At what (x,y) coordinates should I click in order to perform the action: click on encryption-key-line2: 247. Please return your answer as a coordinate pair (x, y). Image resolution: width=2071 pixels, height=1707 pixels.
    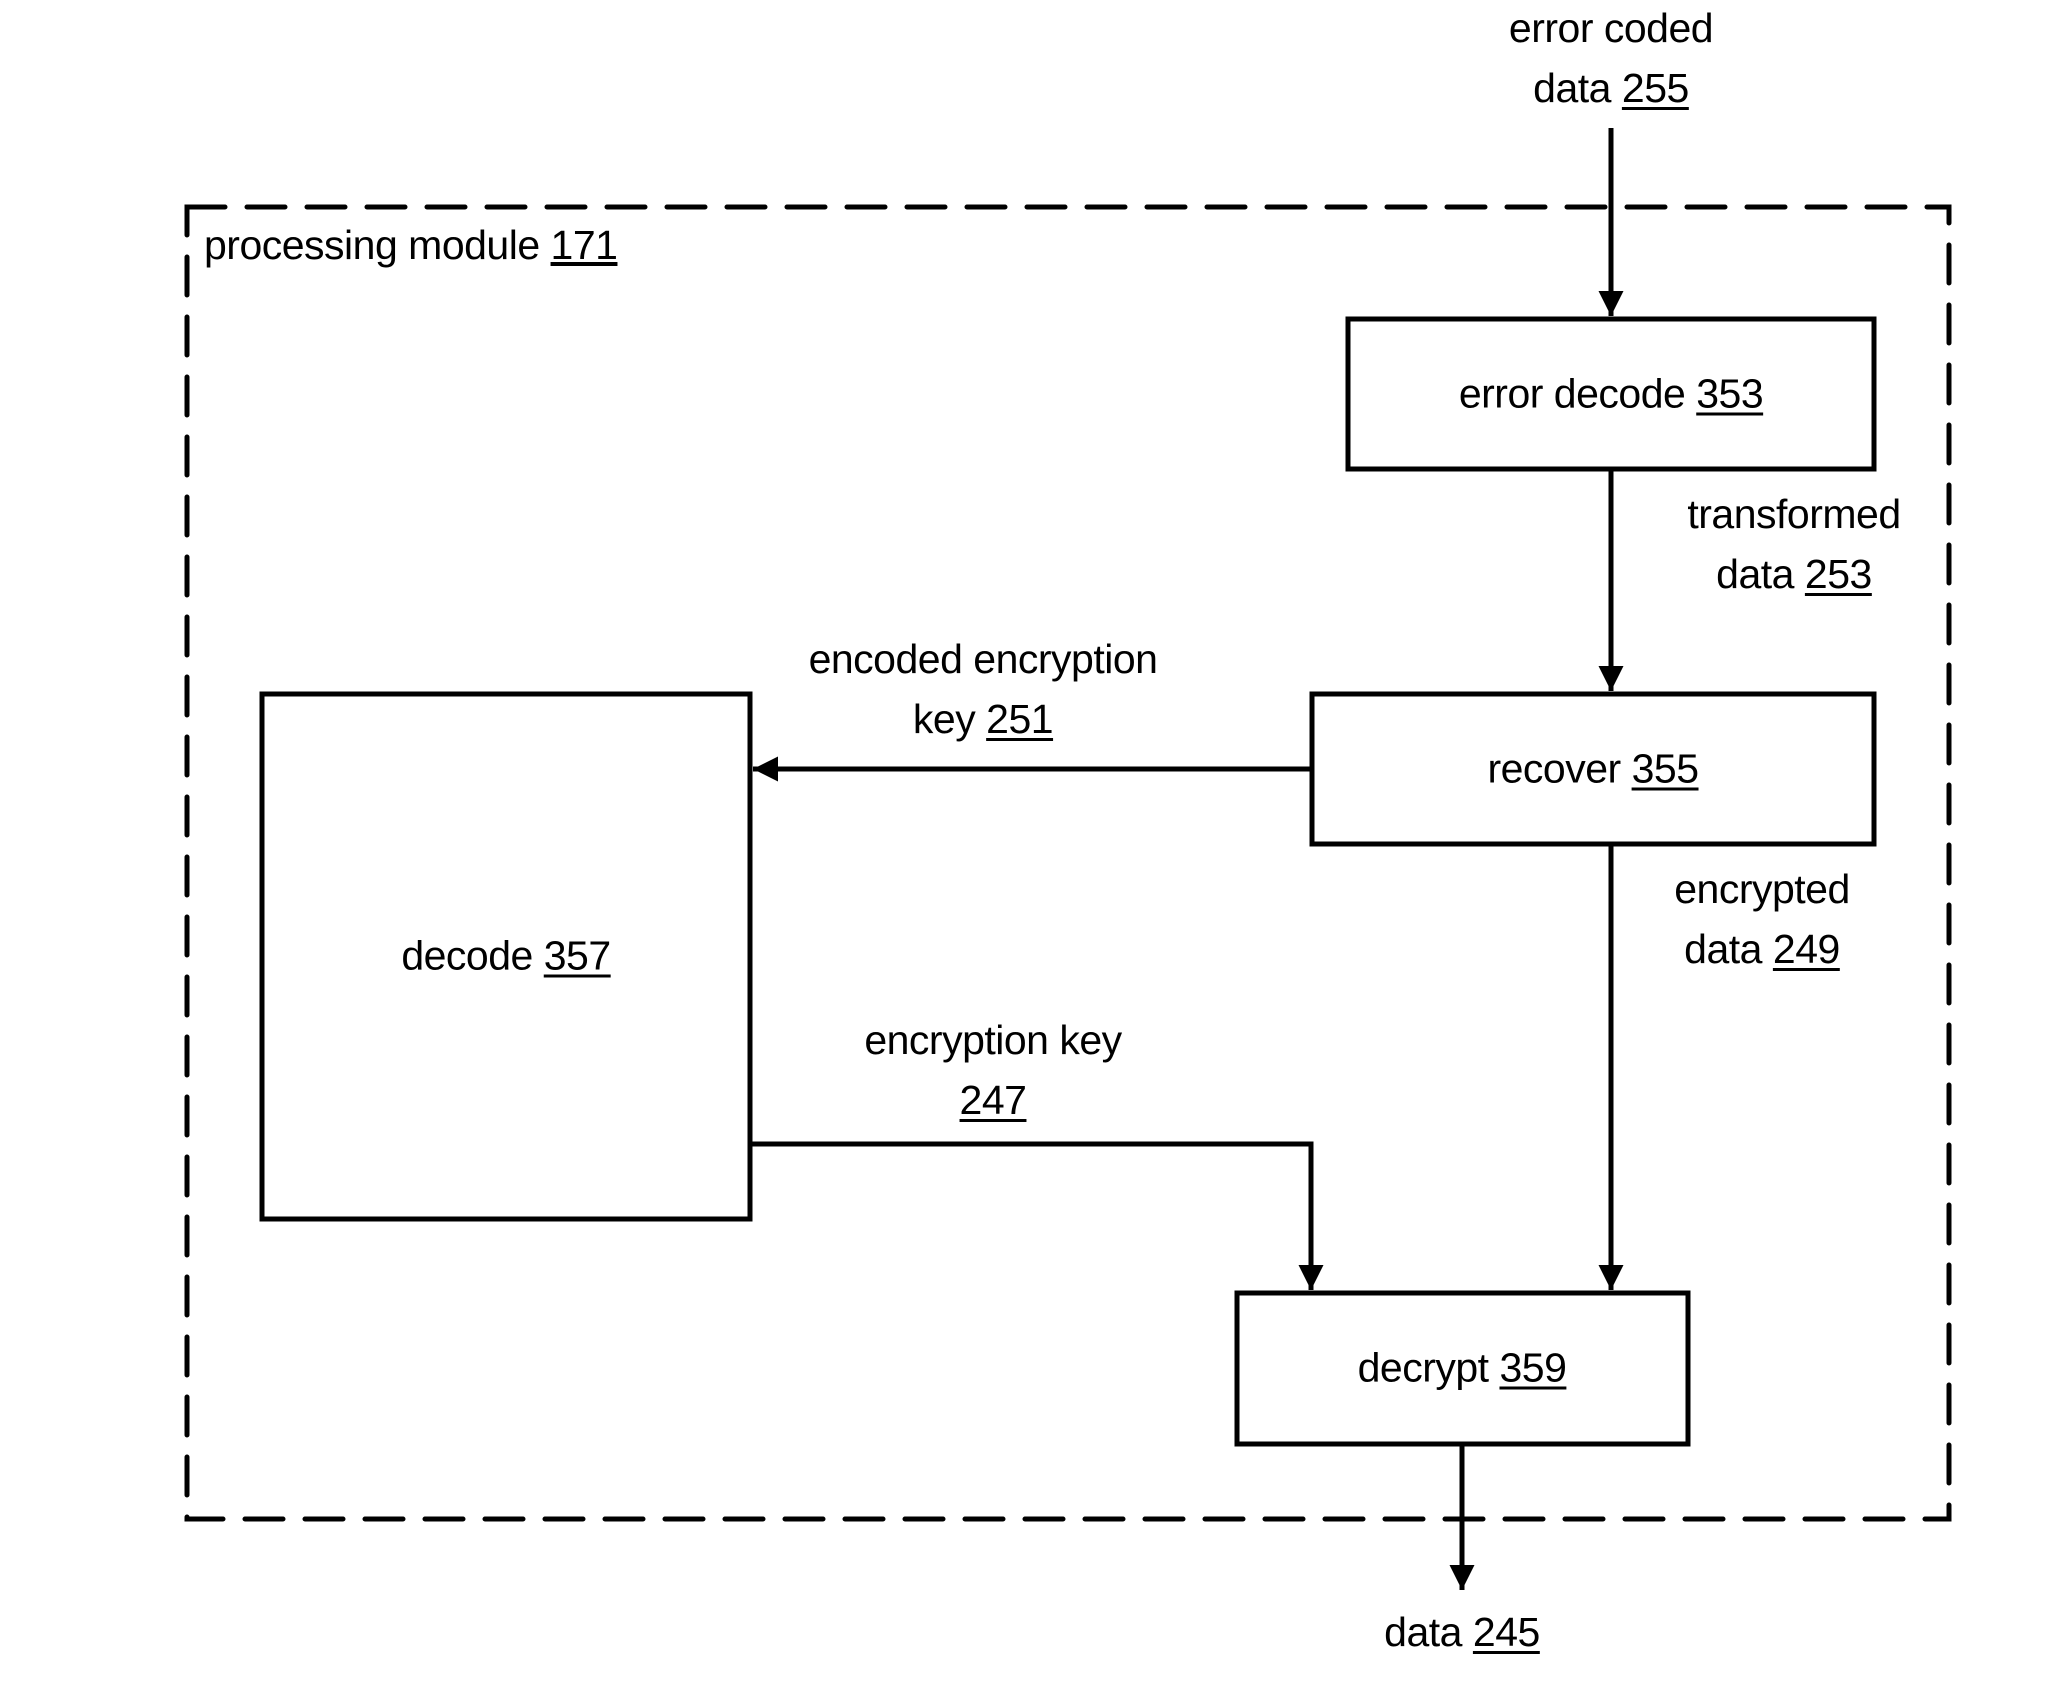
    Looking at the image, I should click on (992, 1100).